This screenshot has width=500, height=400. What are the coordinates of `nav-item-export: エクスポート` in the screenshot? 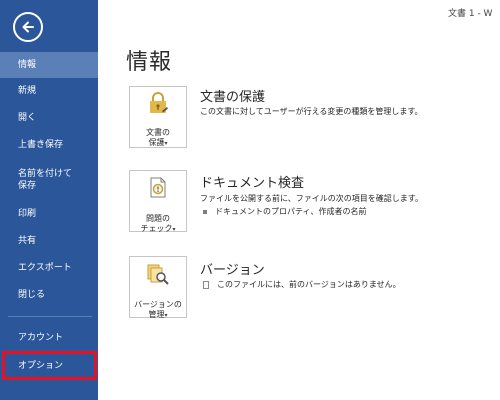 It's located at (49, 268).